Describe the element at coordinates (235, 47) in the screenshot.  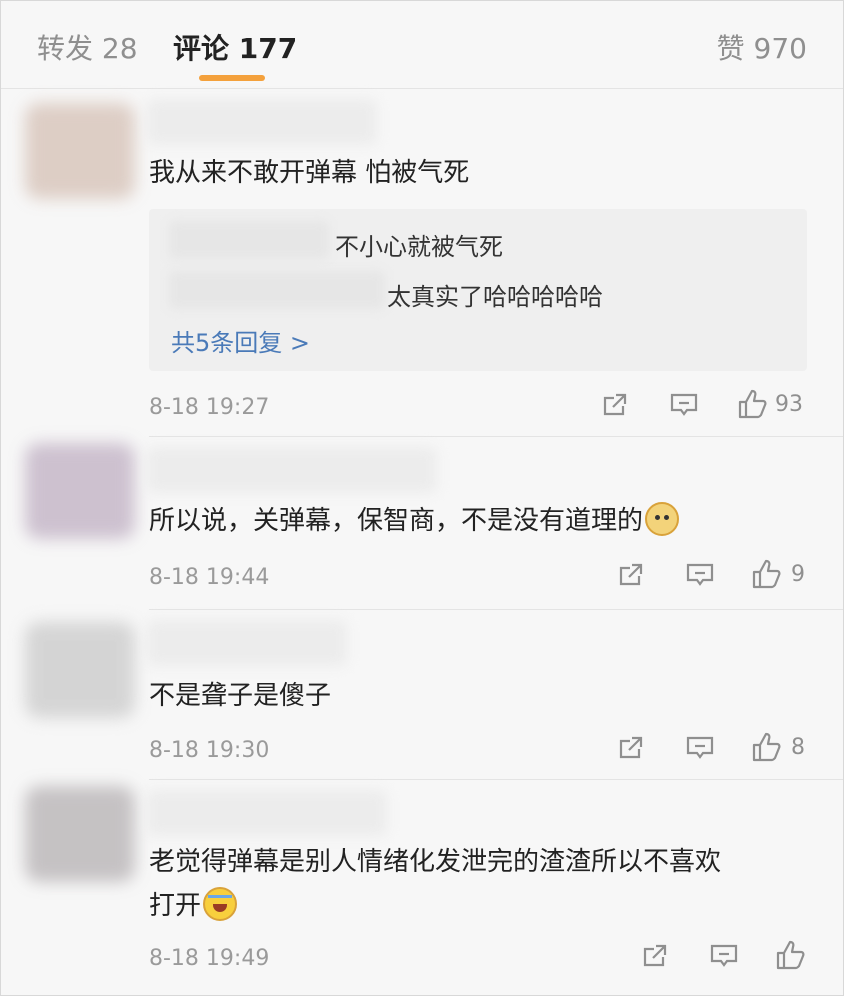
I see `tab-comments: 评论 177` at that location.